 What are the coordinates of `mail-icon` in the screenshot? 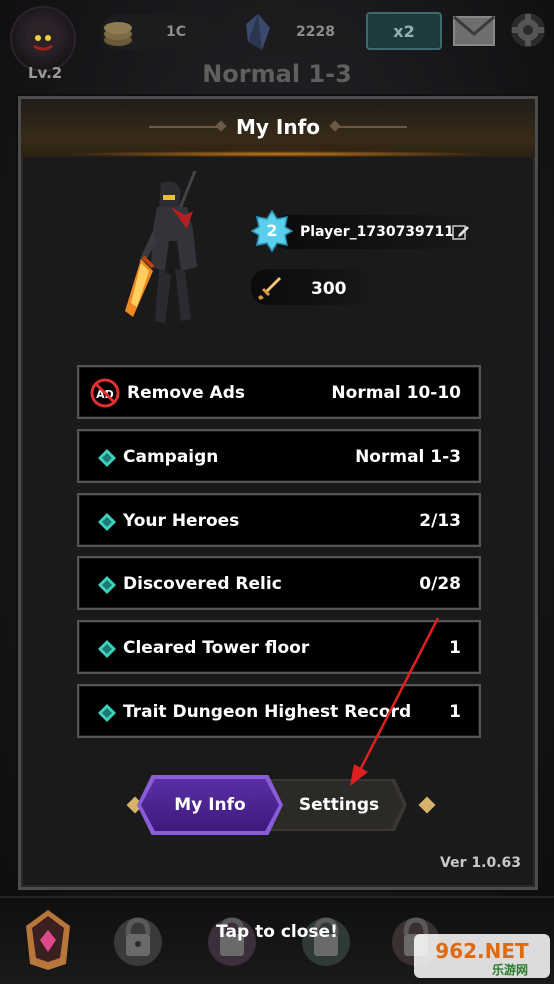 It's located at (474, 31).